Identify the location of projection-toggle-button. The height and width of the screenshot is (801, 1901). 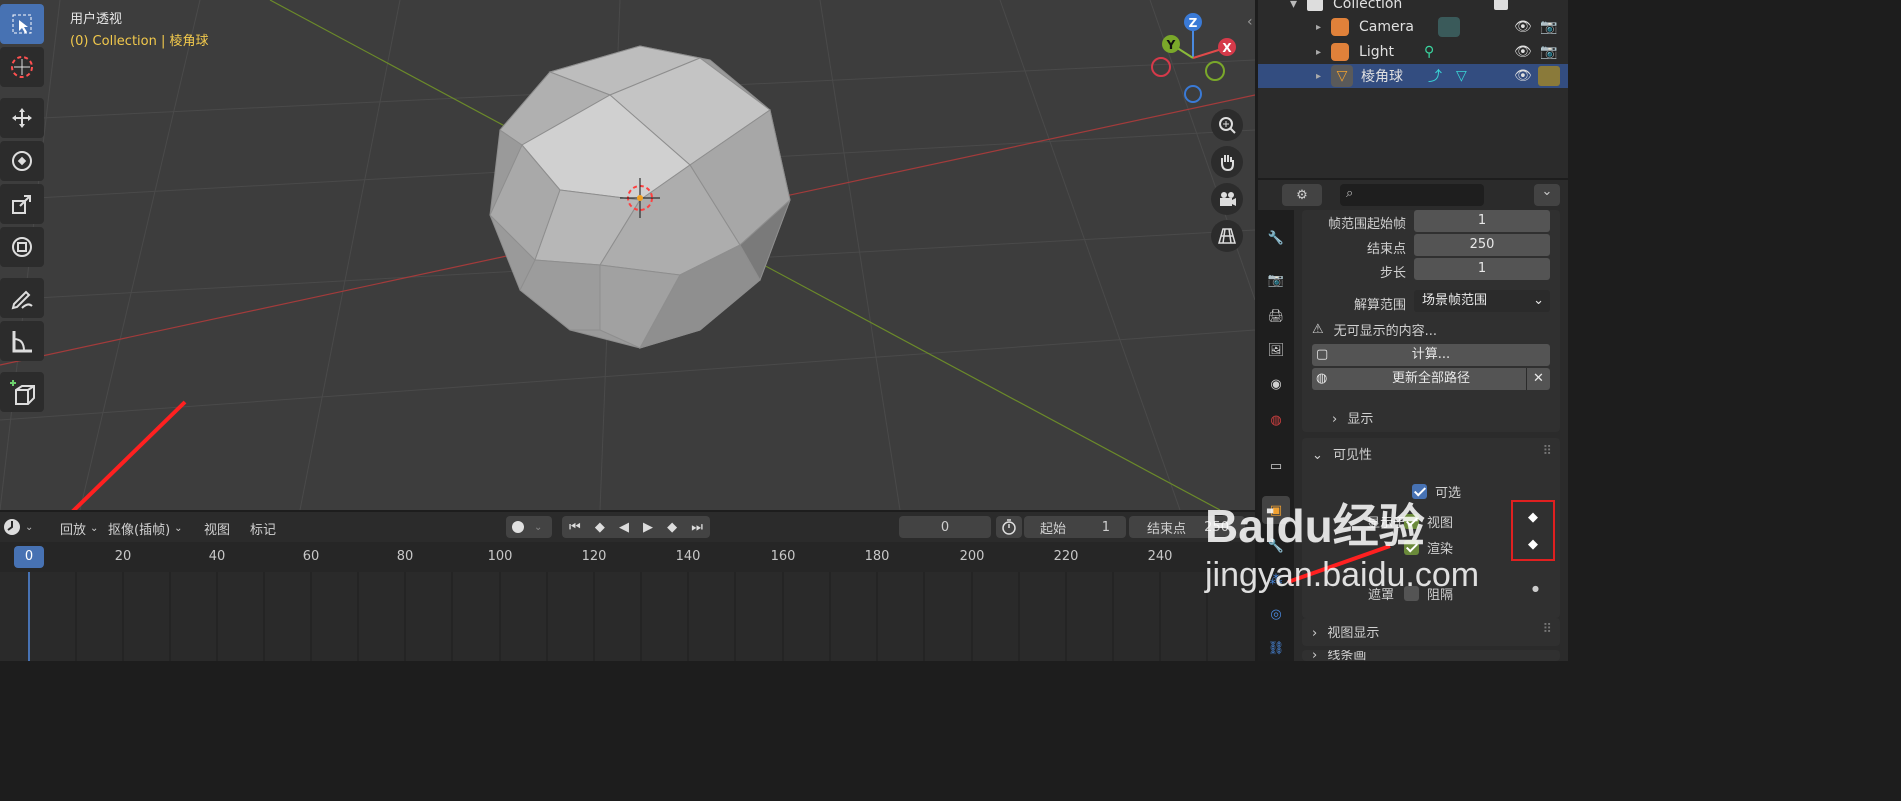
(1227, 236).